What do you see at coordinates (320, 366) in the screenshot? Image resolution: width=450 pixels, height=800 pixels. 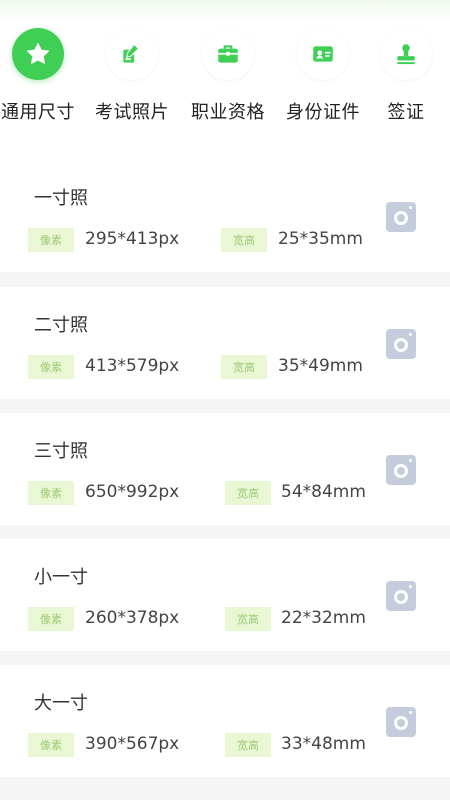 I see `dimension-value: 35*49mm` at bounding box center [320, 366].